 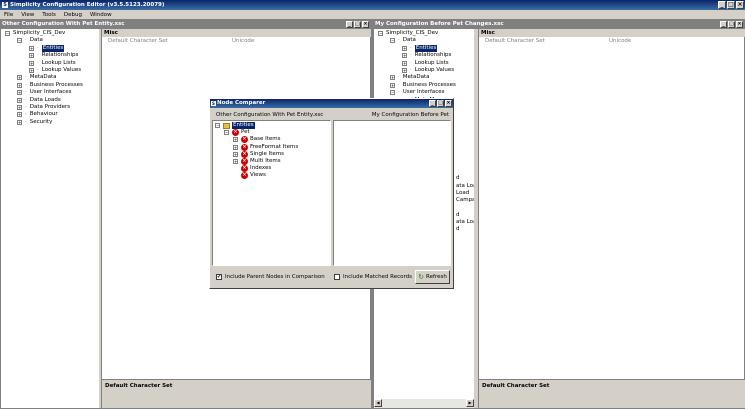 I want to click on tree-partial-label: Load, so click(x=462, y=193).